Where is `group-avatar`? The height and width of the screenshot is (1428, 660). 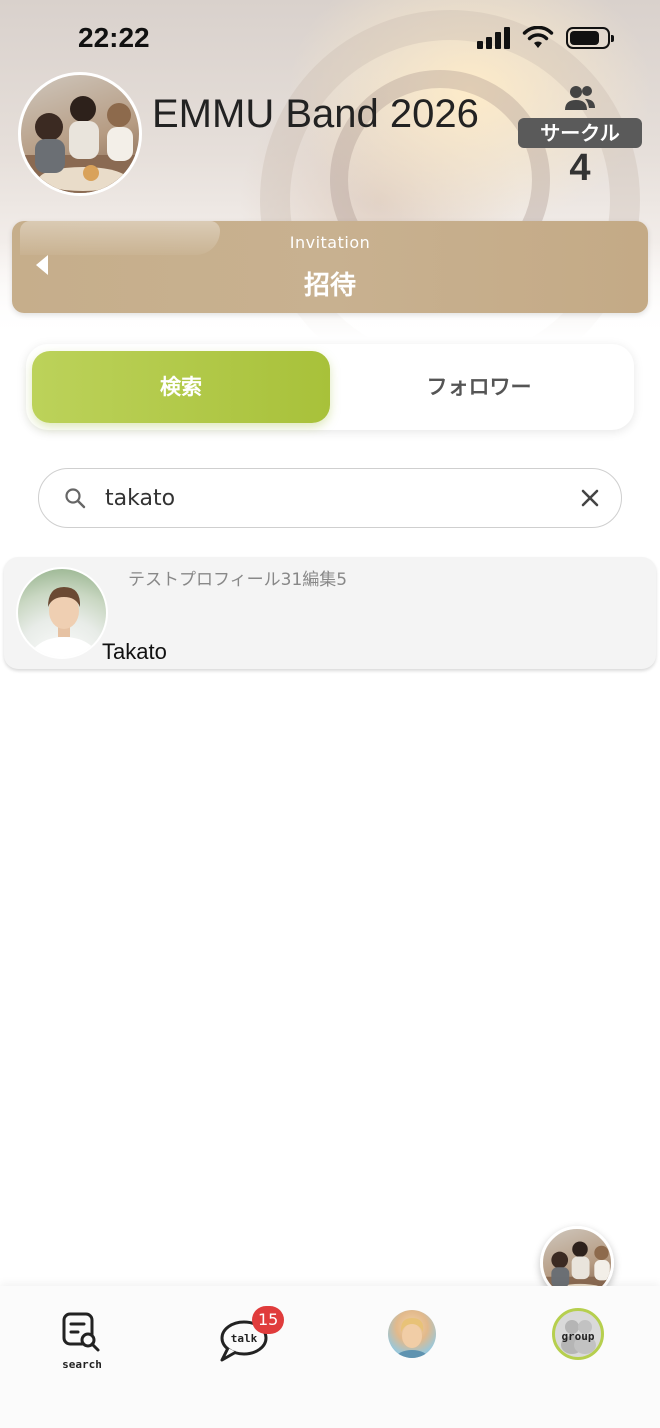 group-avatar is located at coordinates (80, 134).